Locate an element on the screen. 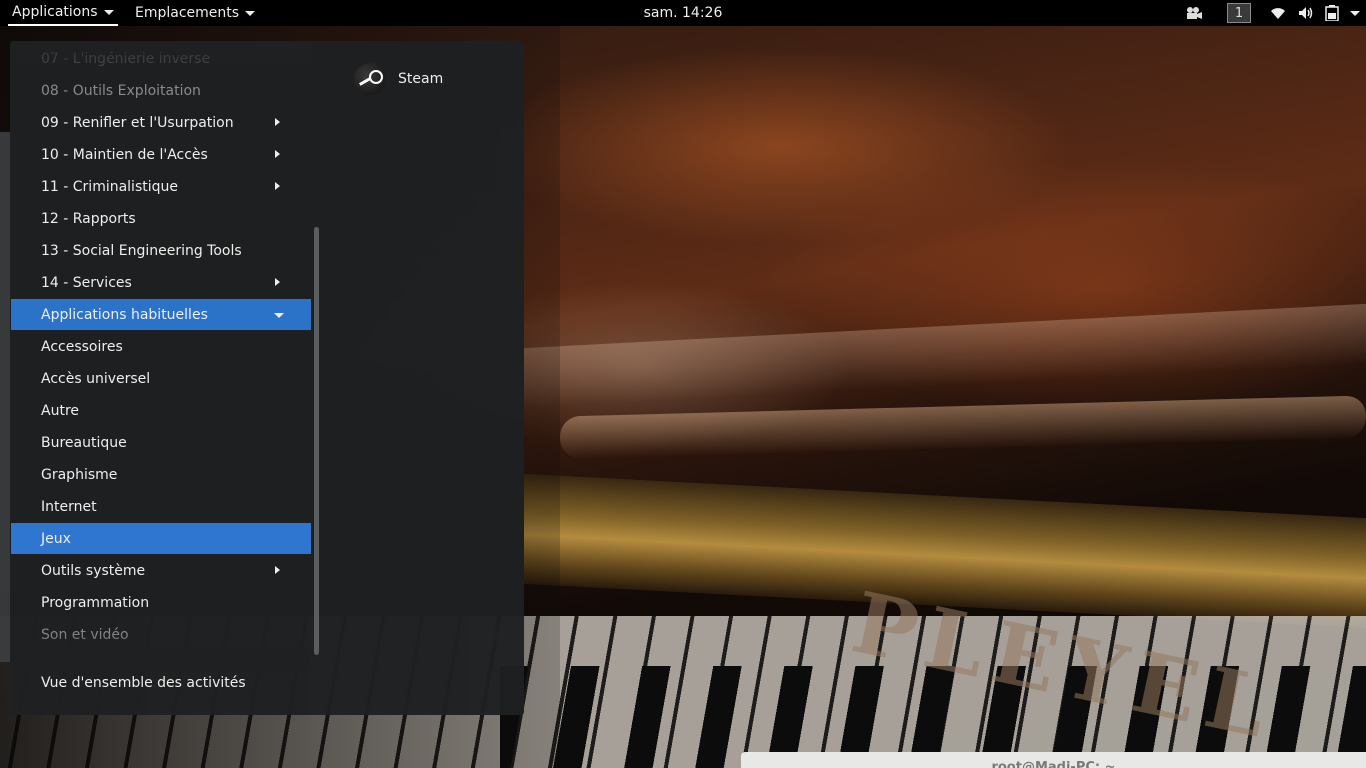  activities-overview-button: Vue d'ensemble des activités is located at coordinates (143, 683).